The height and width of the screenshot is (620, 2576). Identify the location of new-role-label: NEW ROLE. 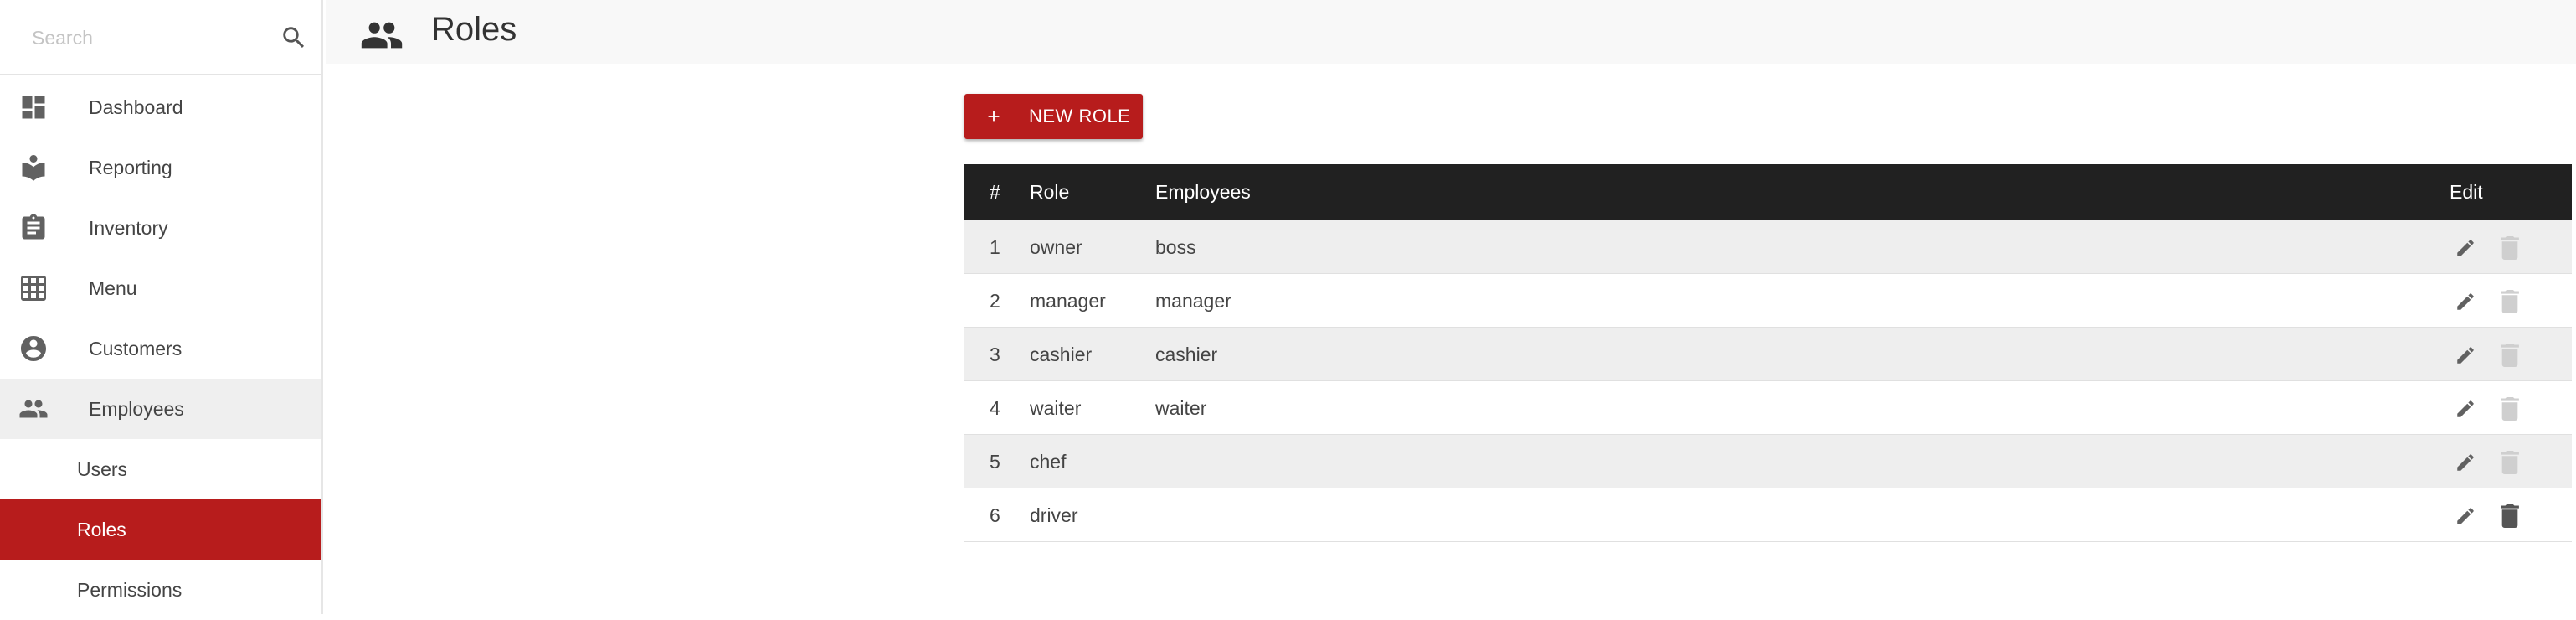
(1080, 117).